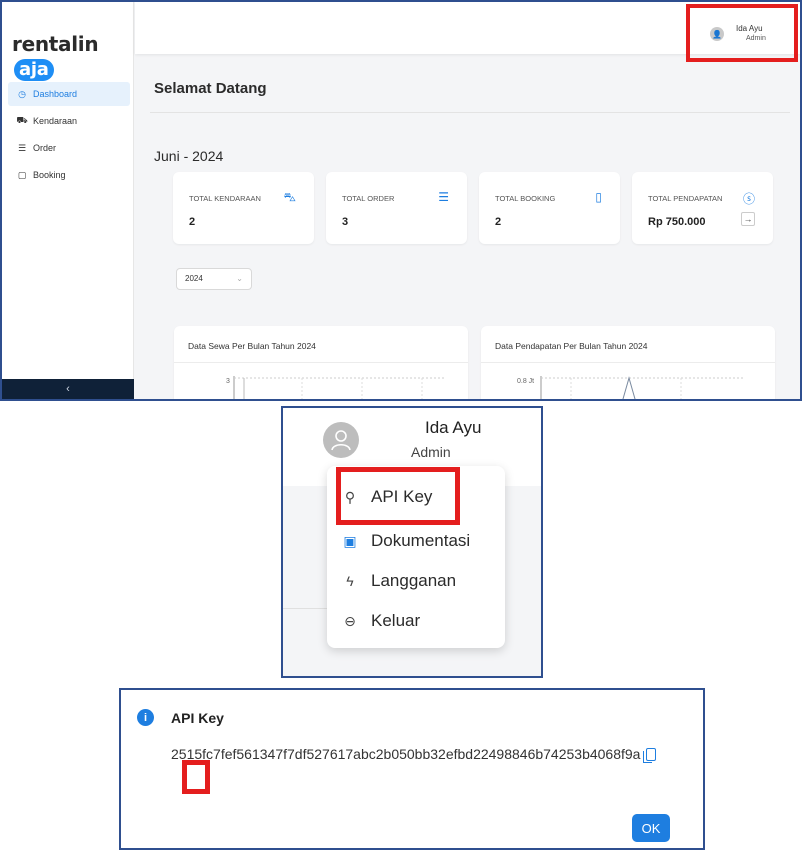 The height and width of the screenshot is (850, 802). What do you see at coordinates (598, 197) in the screenshot?
I see `bookmark-icon: ▯` at bounding box center [598, 197].